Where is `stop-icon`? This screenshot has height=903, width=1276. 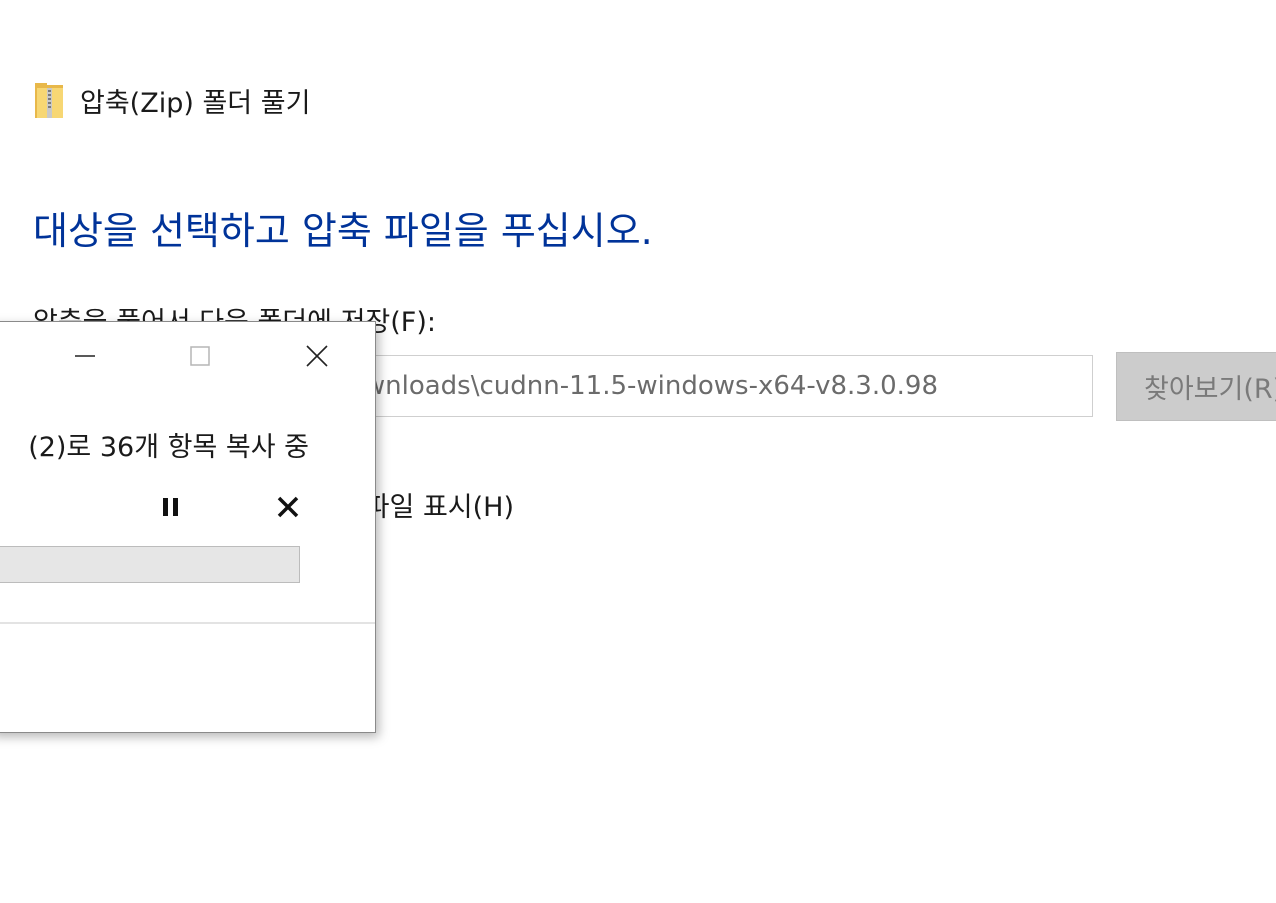 stop-icon is located at coordinates (288, 507).